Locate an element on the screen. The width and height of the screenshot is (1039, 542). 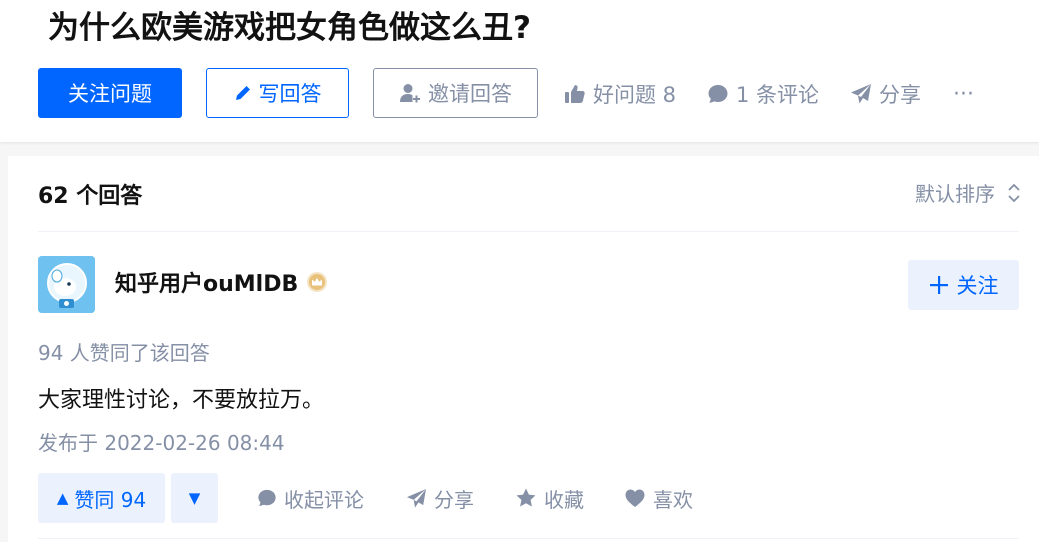
author-name: 知乎用户ouMlDB is located at coordinates (221, 282).